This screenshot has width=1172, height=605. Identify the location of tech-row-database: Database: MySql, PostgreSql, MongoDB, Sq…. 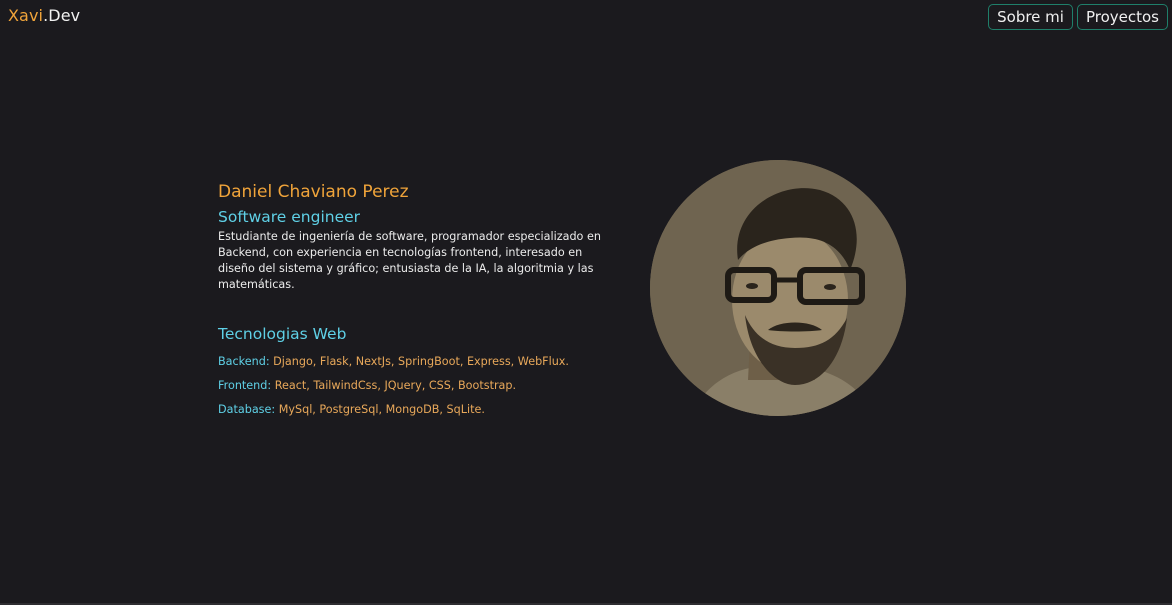
(413, 410).